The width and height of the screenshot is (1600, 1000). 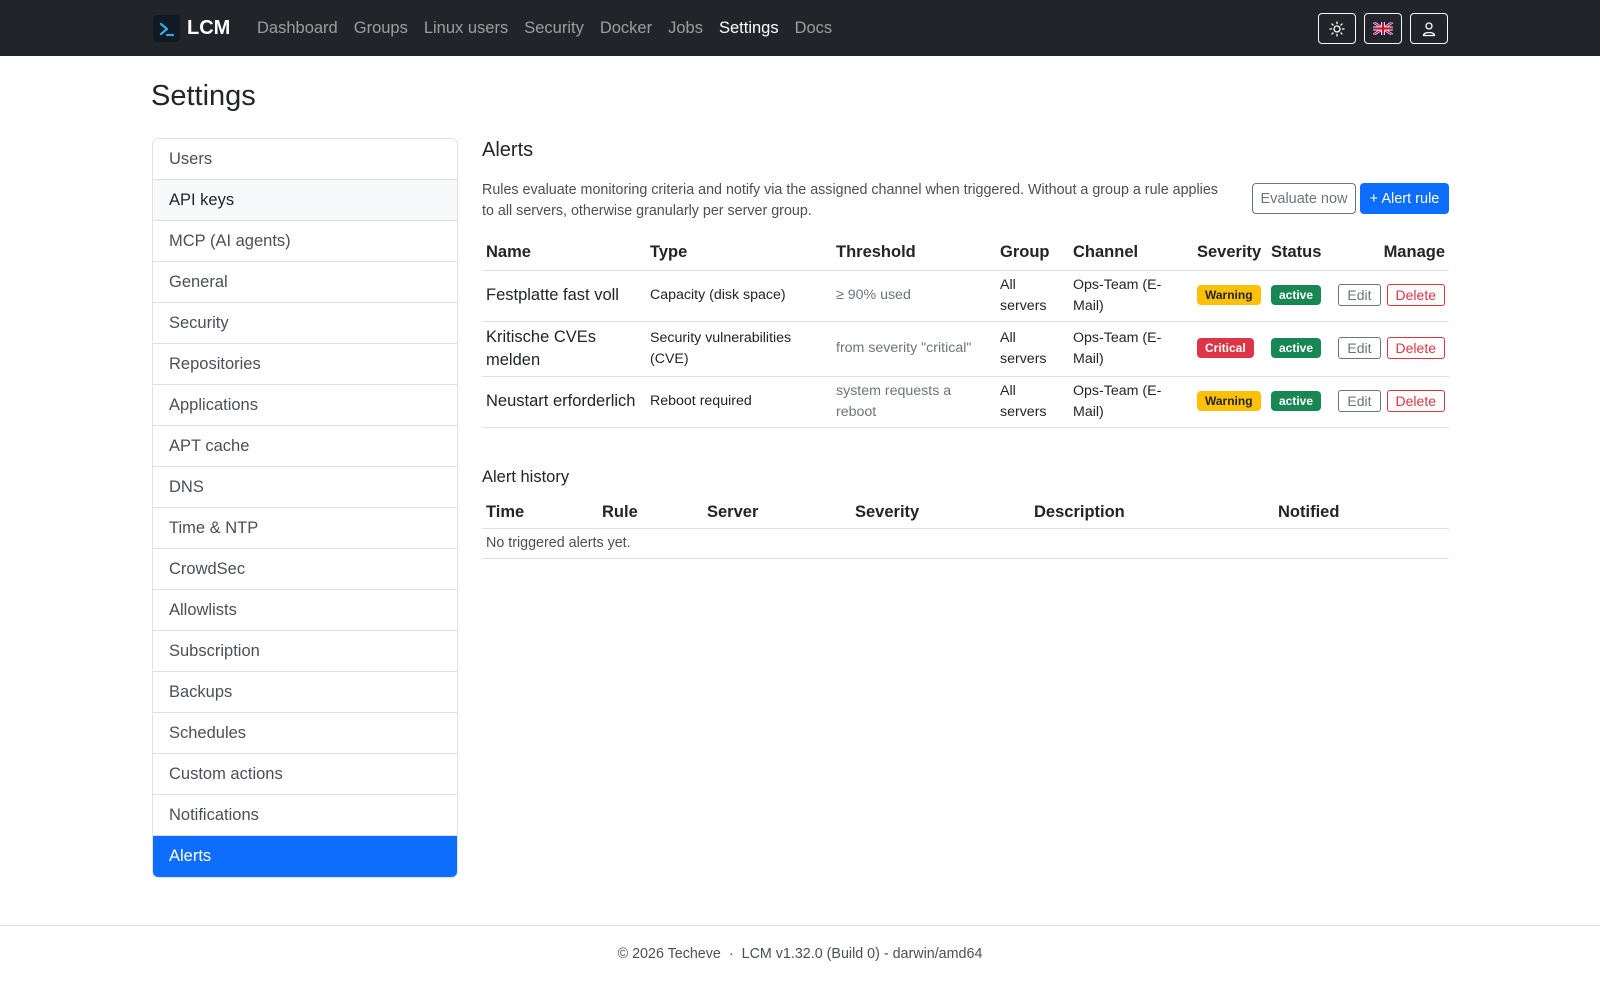 I want to click on sidebar-item-users: Users, so click(x=305, y=159).